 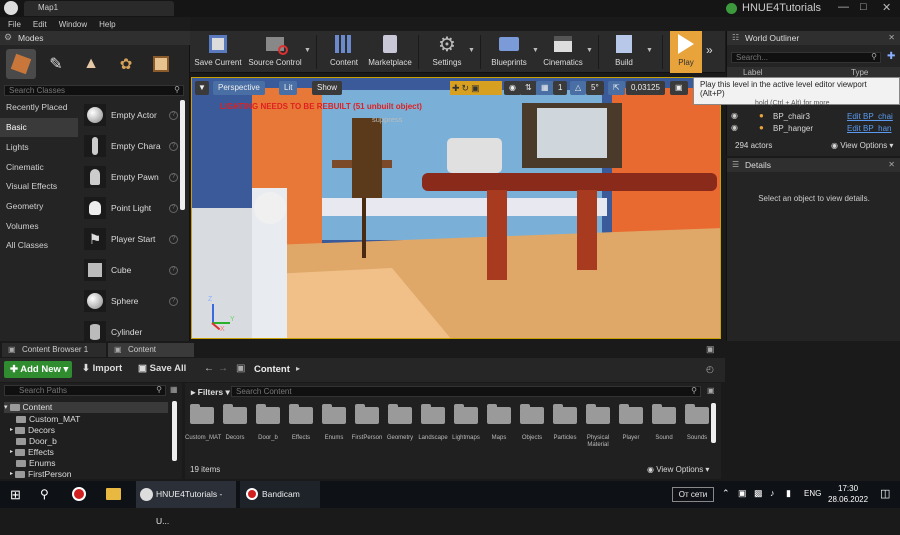 What do you see at coordinates (696, 423) in the screenshot?
I see `asset-folder: Sounds` at bounding box center [696, 423].